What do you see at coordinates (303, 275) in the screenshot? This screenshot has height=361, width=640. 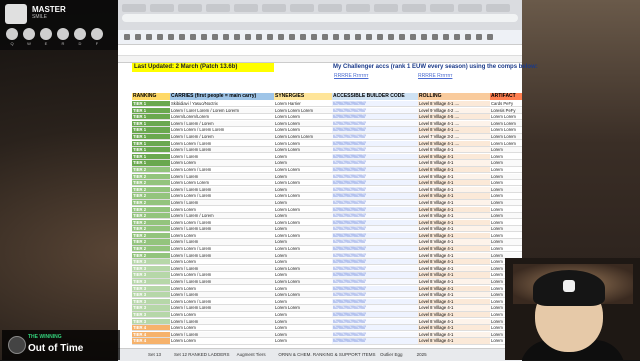 I see `cell-syn: Lorem` at bounding box center [303, 275].